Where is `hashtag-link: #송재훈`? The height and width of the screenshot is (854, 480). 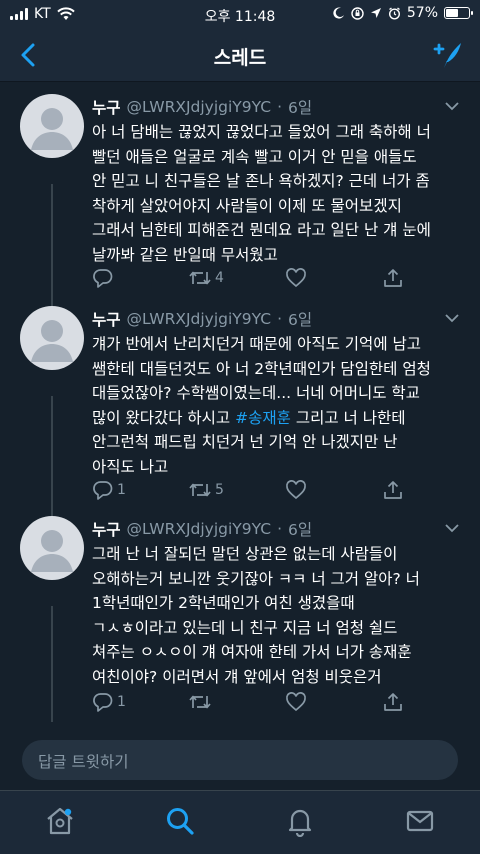 hashtag-link: #송재훈 is located at coordinates (263, 418).